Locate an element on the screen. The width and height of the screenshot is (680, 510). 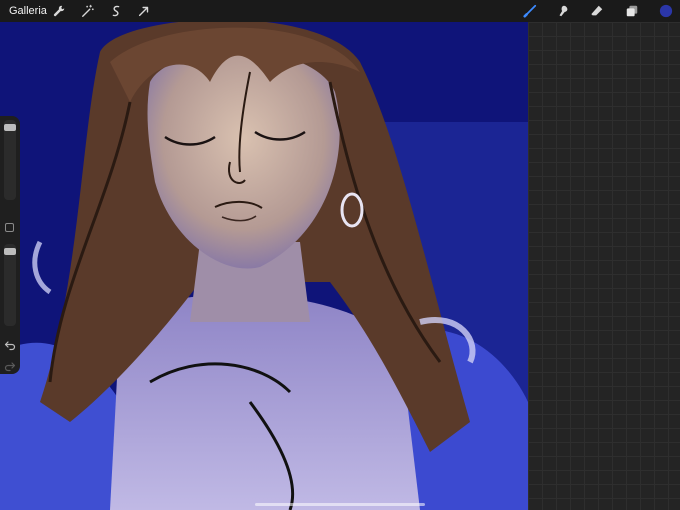
top-toolbar: Galleria is located at coordinates (340, 11).